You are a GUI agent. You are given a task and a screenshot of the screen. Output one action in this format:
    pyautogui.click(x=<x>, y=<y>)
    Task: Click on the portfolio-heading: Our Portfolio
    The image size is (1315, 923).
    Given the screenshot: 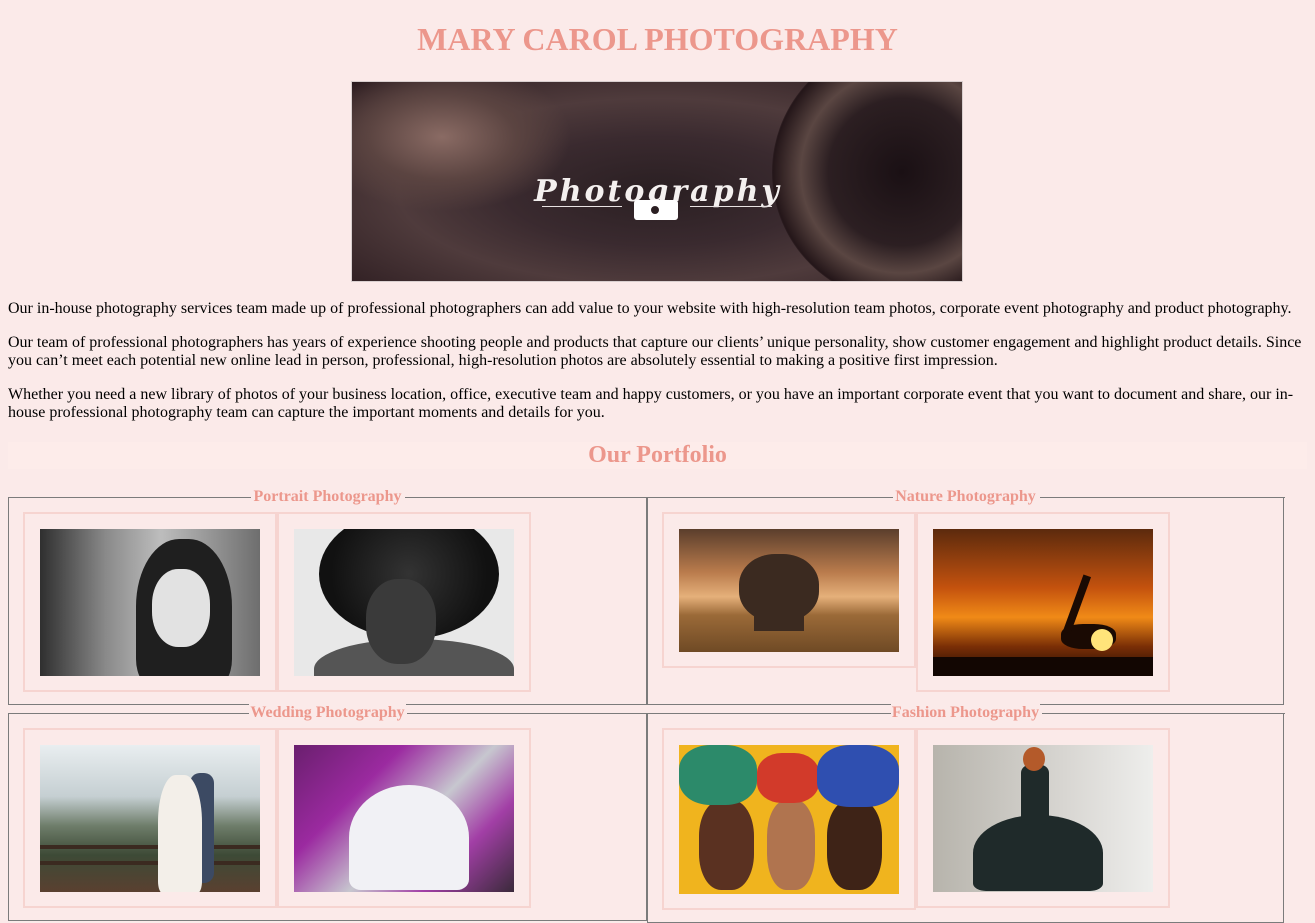 What is the action you would take?
    pyautogui.click(x=657, y=455)
    